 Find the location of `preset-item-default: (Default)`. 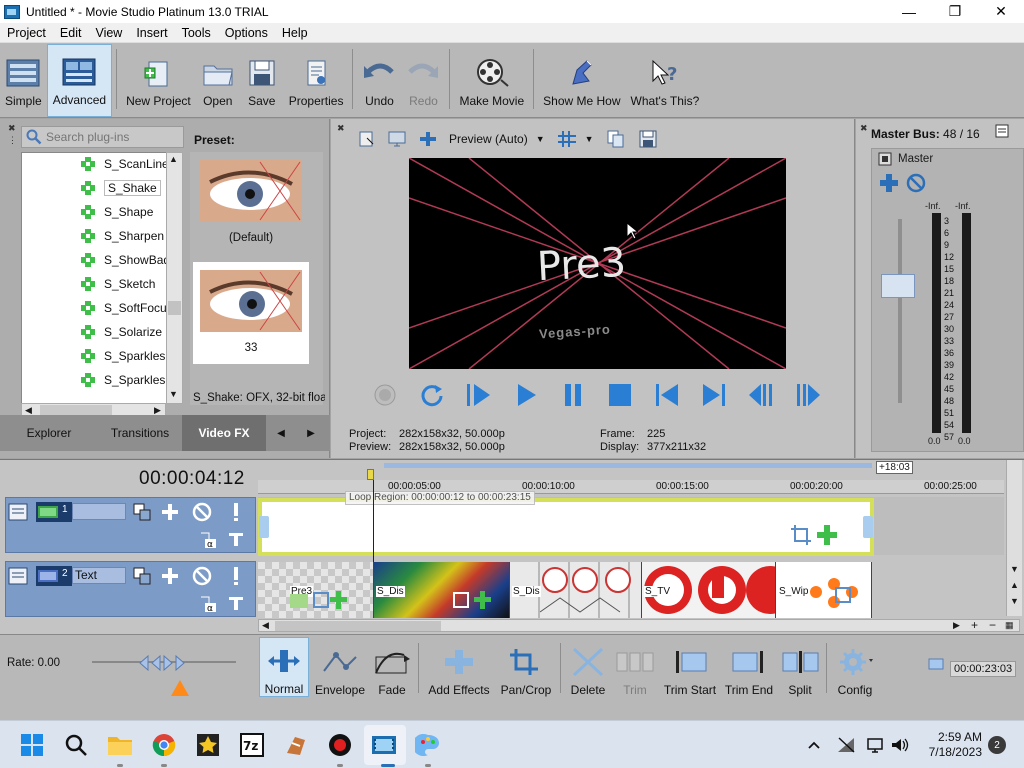

preset-item-default: (Default) is located at coordinates (251, 203).